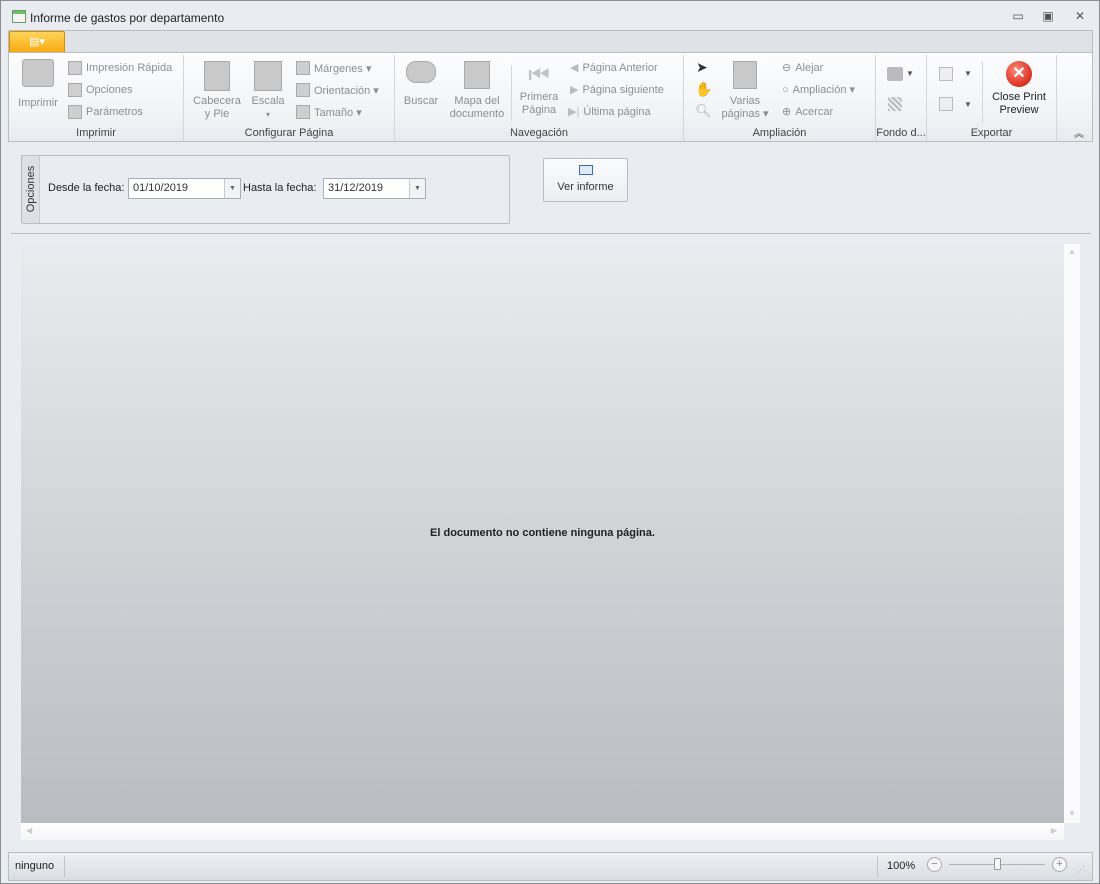 This screenshot has width=1100, height=884. Describe the element at coordinates (1080, 17) in the screenshot. I see `close-button: ✕` at that location.